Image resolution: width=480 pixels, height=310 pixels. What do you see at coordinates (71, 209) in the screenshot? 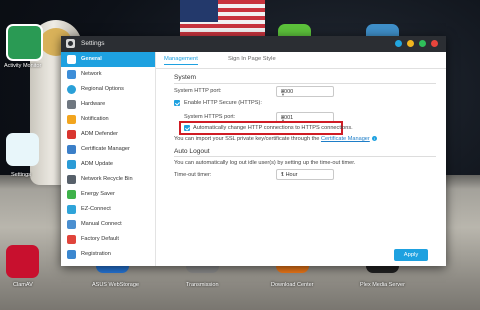
I see `link-icon` at bounding box center [71, 209].